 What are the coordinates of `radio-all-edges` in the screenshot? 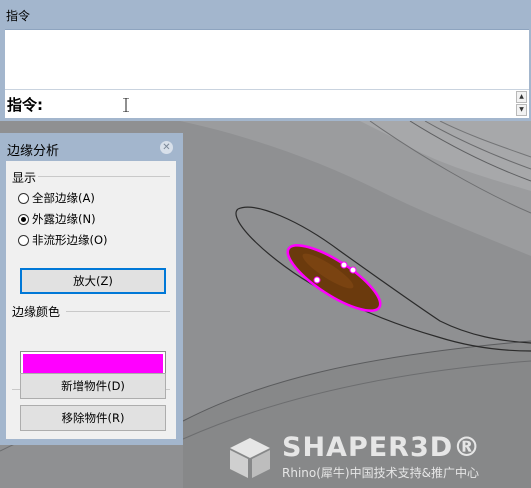 It's located at (23, 198).